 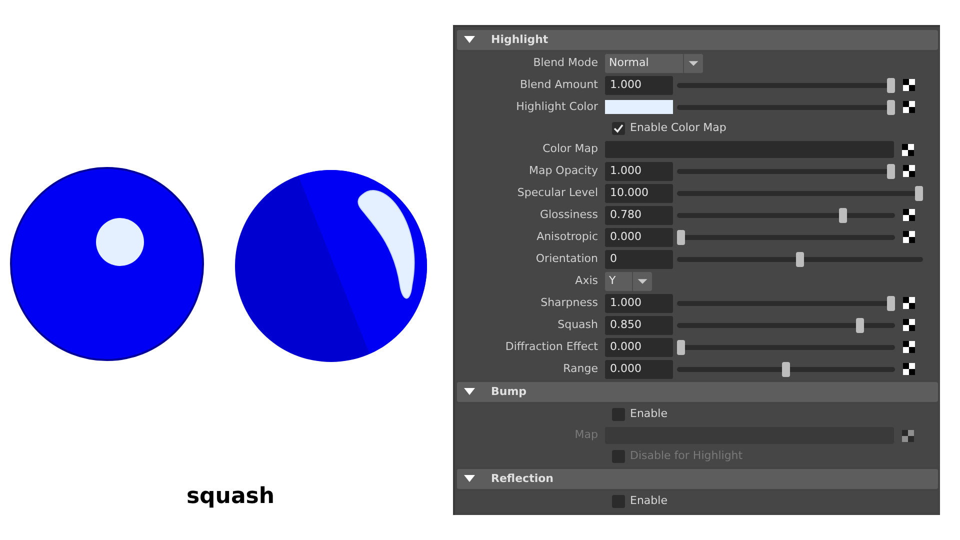 What do you see at coordinates (639, 215) in the screenshot?
I see `value-field: 0.780` at bounding box center [639, 215].